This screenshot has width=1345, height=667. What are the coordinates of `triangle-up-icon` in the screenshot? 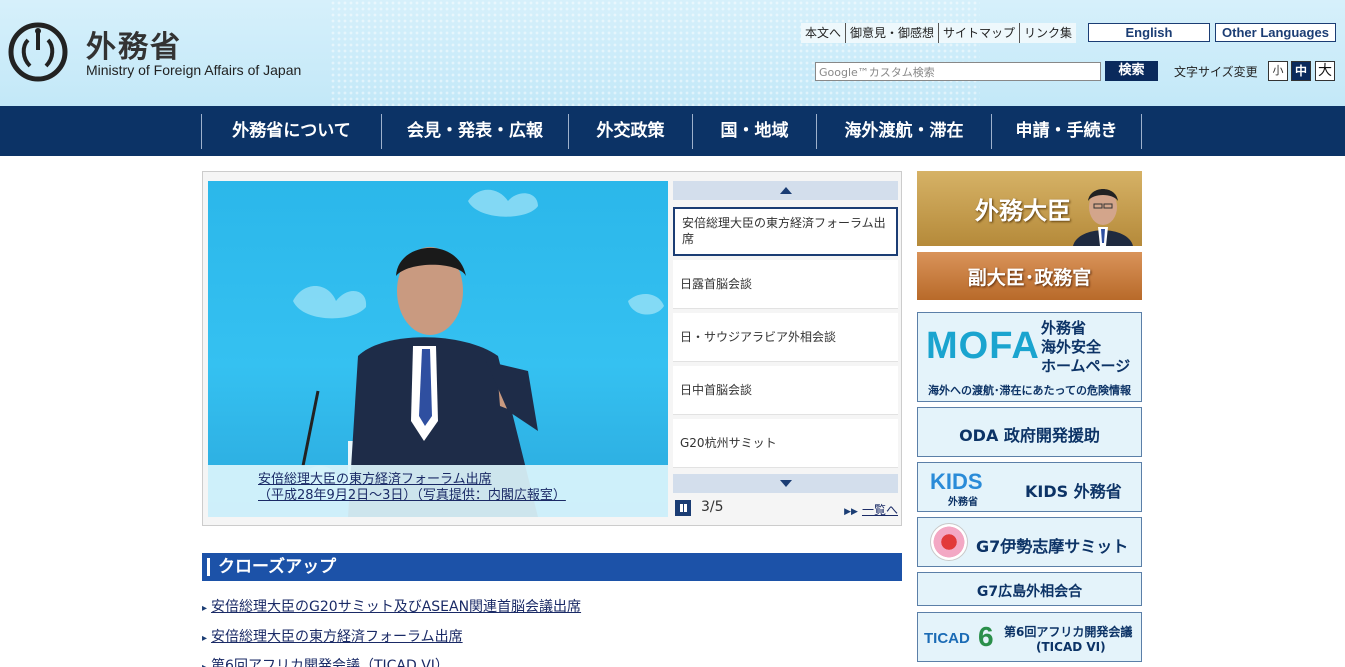 It's located at (786, 190).